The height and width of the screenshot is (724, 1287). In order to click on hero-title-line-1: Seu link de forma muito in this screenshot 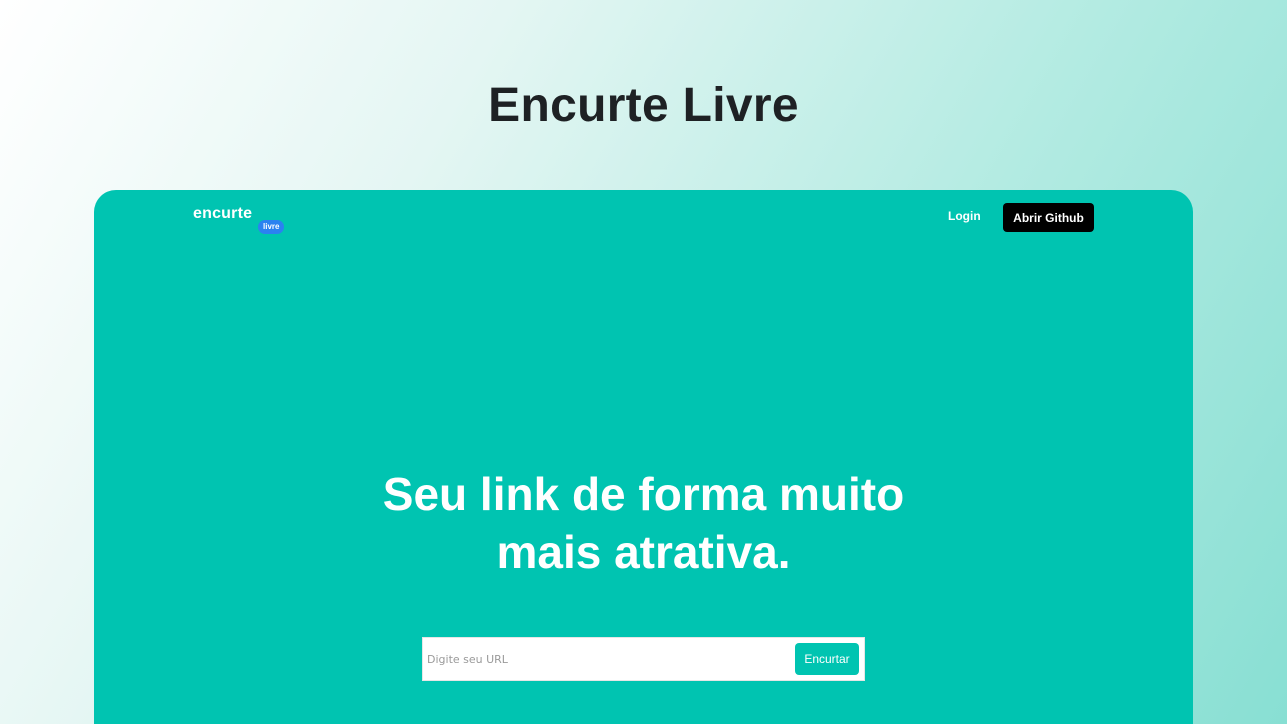, I will do `click(643, 494)`.